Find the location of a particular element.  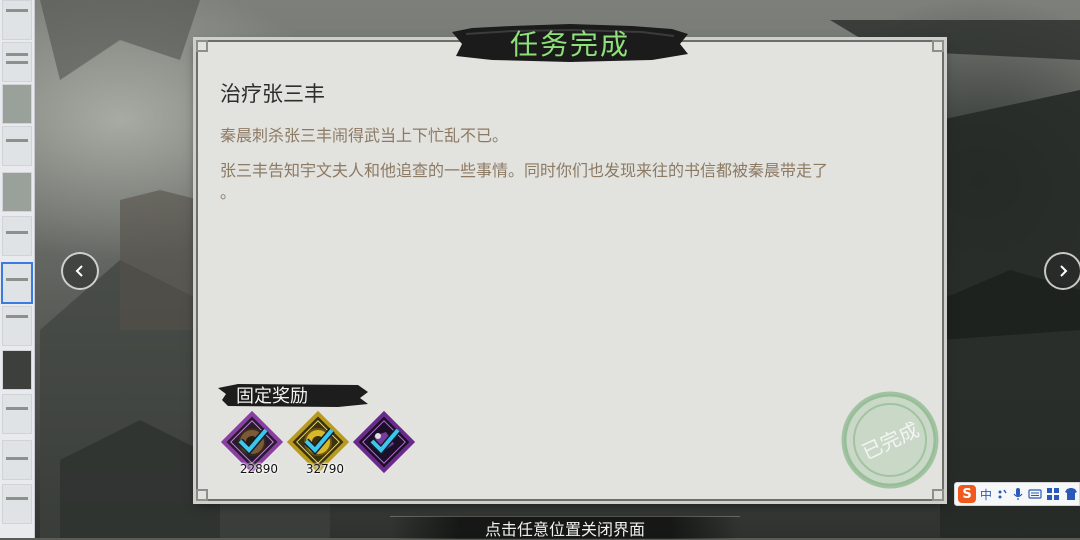

reward-item is located at coordinates (384, 442).